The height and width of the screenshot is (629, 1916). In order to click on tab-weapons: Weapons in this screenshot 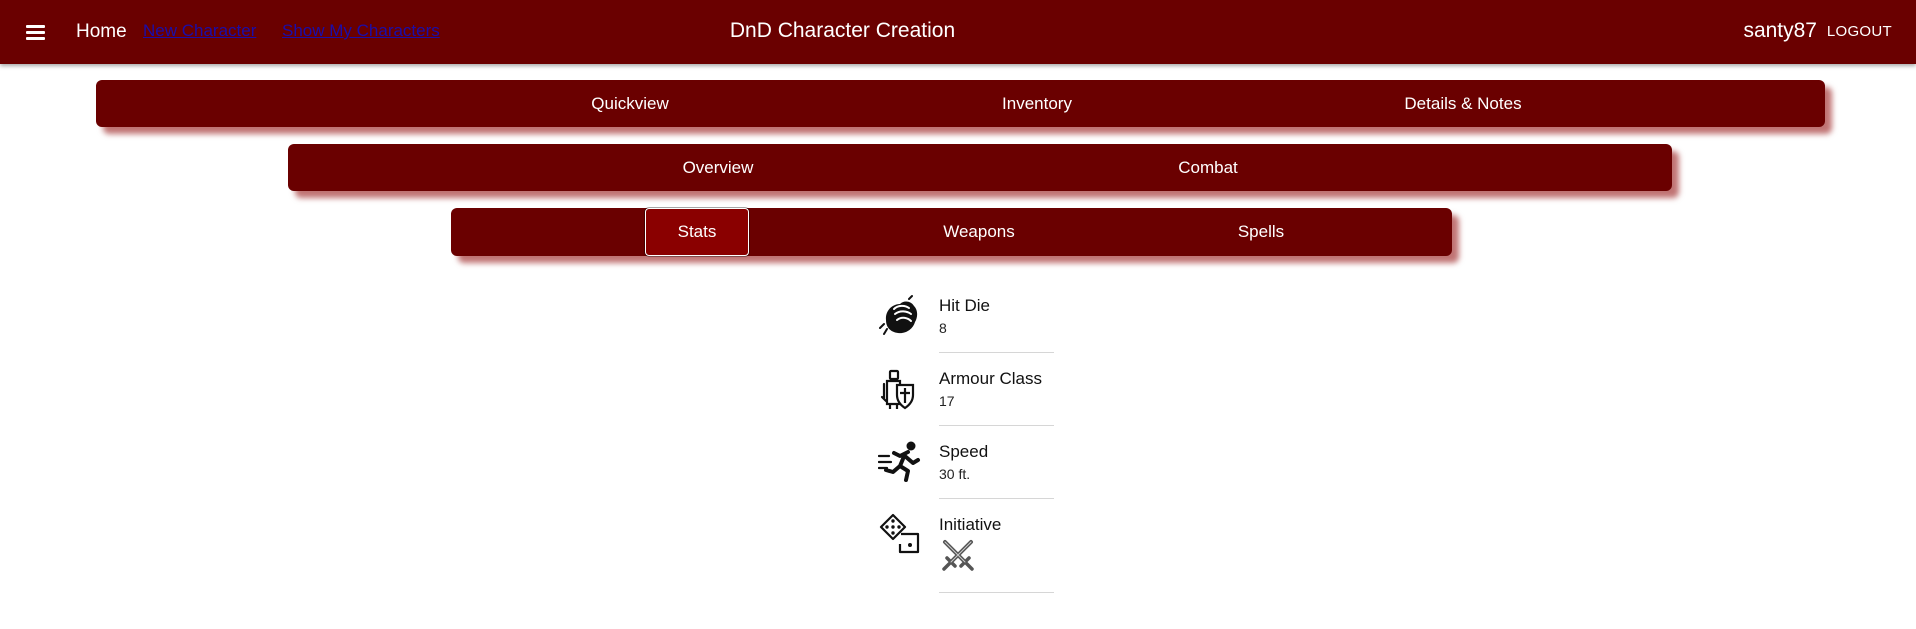, I will do `click(979, 232)`.